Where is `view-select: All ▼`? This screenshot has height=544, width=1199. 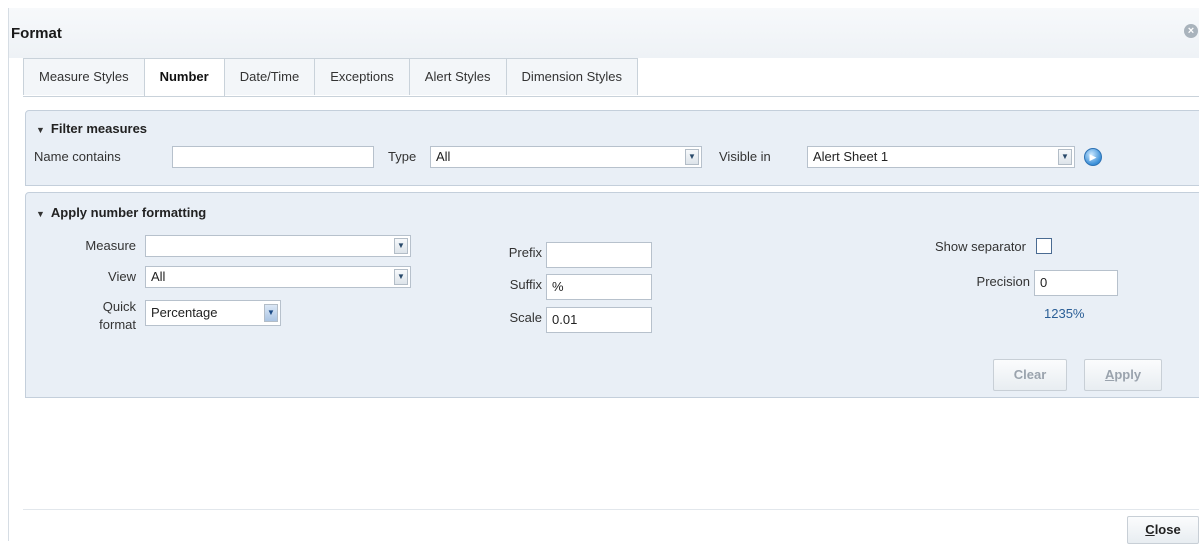
view-select: All ▼ is located at coordinates (278, 277).